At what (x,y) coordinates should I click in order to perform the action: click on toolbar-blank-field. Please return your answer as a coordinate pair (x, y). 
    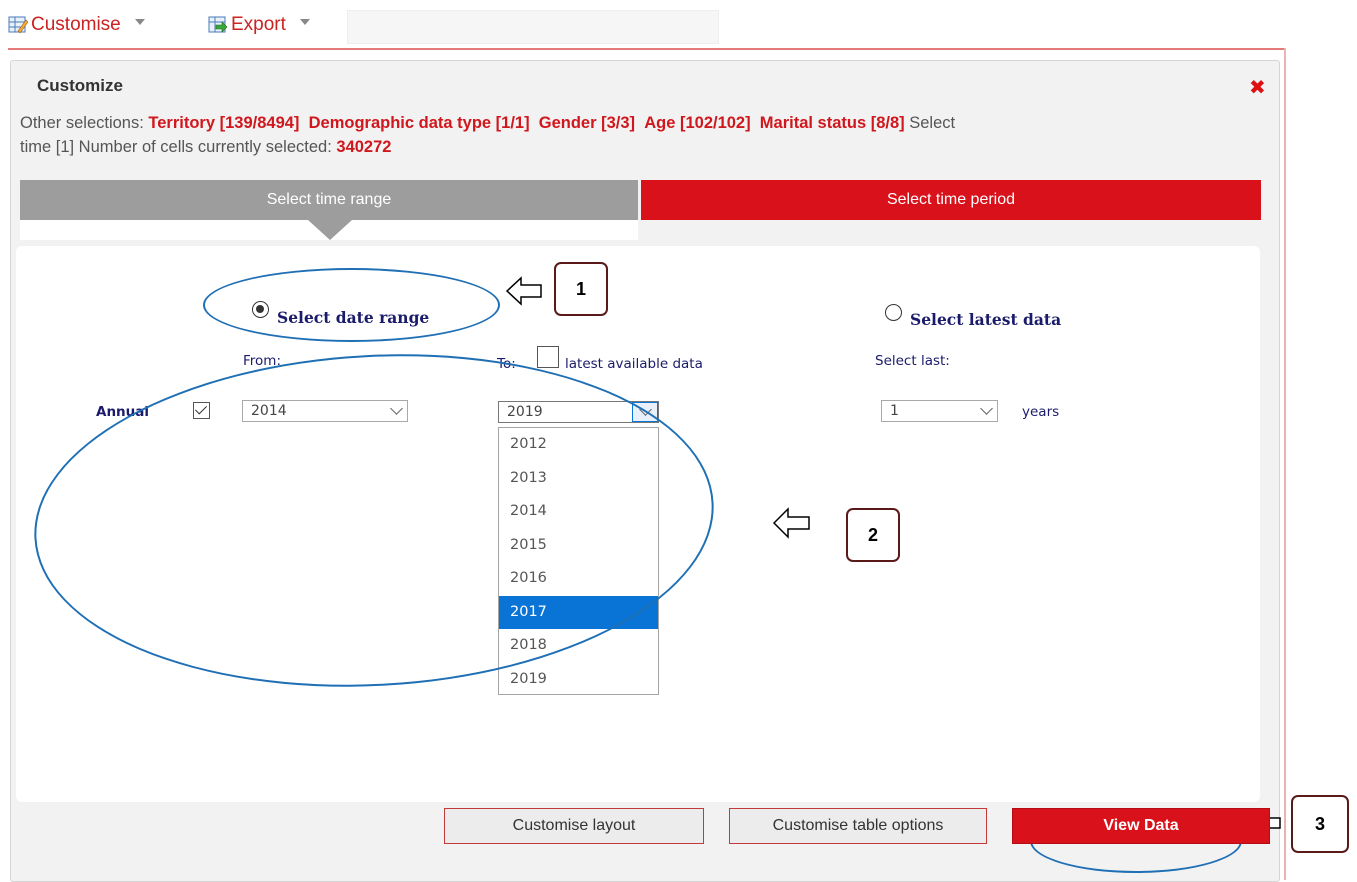
    Looking at the image, I should click on (533, 27).